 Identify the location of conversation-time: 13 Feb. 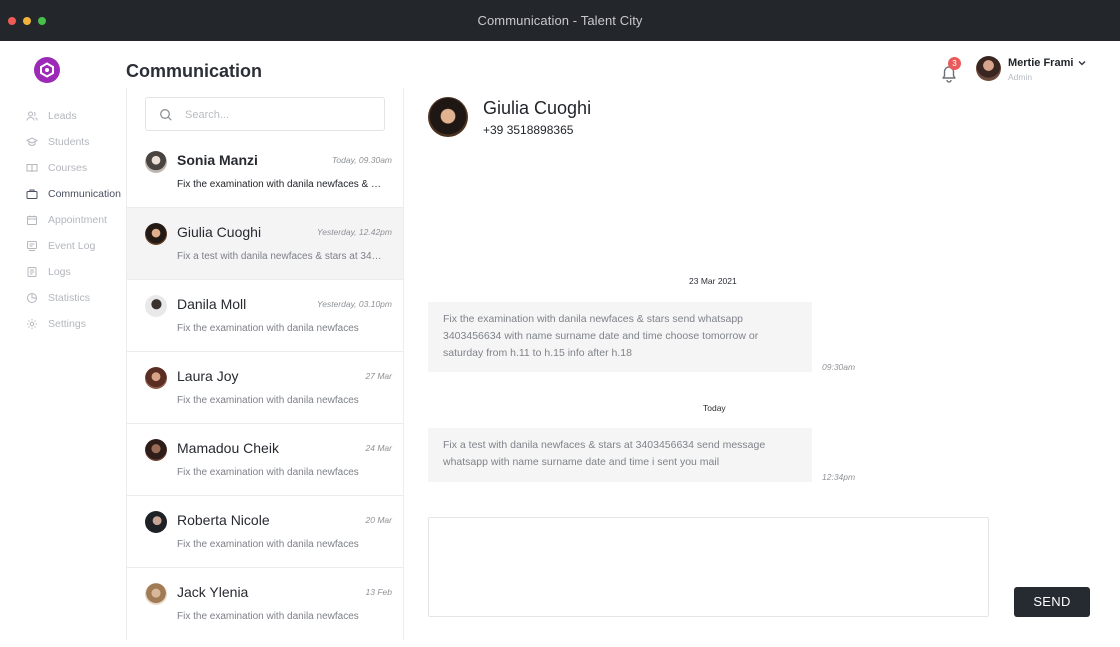
(378, 592).